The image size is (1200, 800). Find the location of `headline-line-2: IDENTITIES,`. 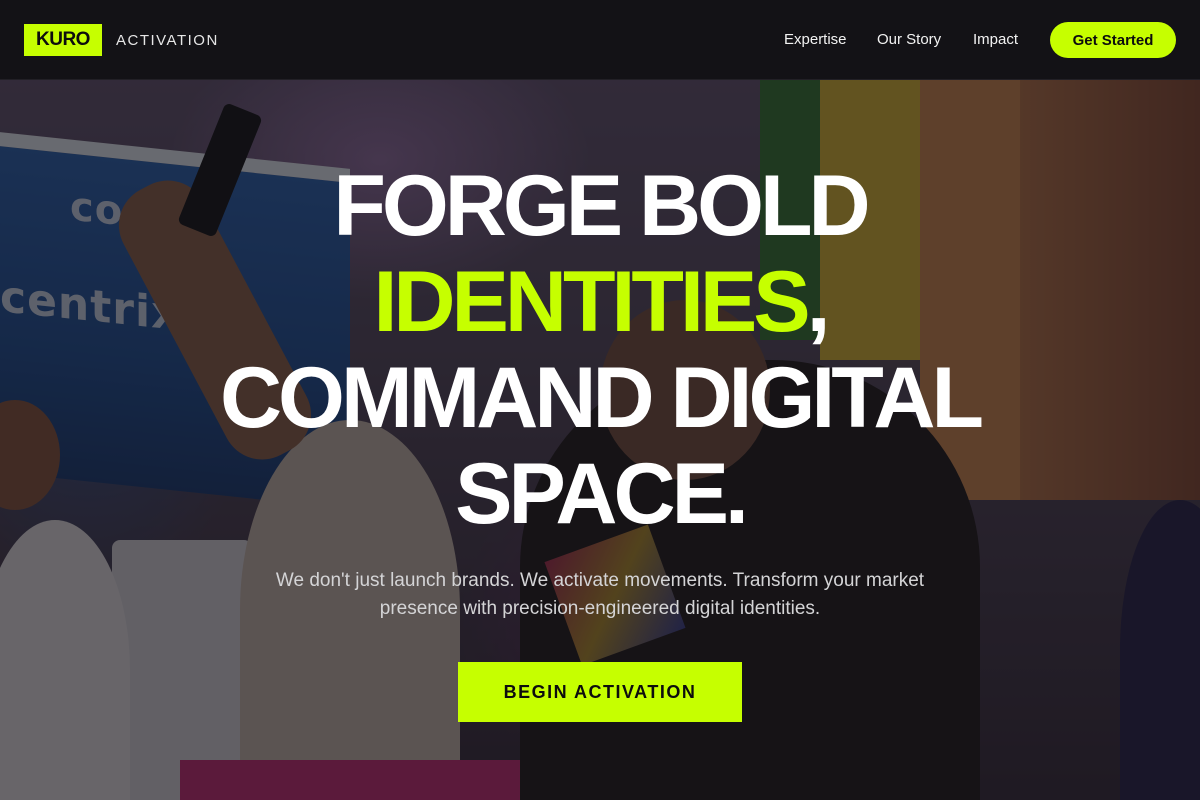

headline-line-2: IDENTITIES, is located at coordinates (600, 302).